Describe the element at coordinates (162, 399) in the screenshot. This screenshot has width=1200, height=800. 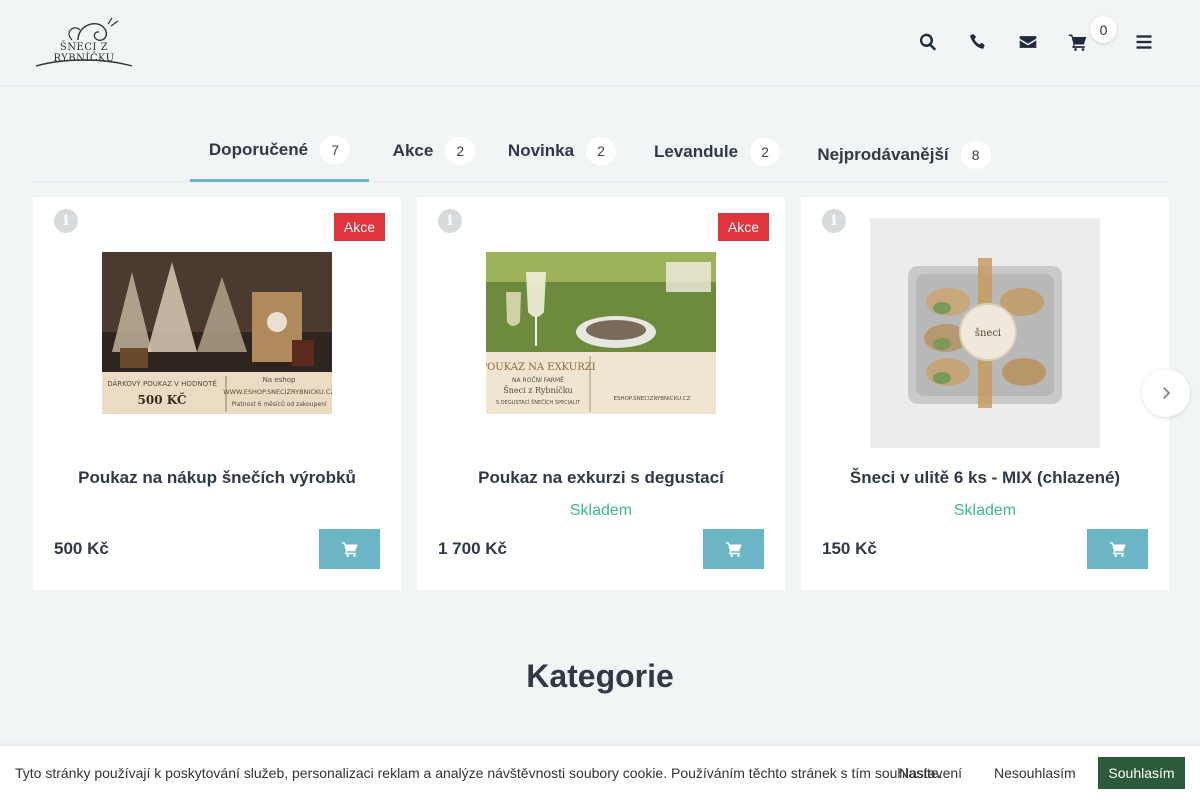
I see `voucher-value-text: 500 KČ` at that location.